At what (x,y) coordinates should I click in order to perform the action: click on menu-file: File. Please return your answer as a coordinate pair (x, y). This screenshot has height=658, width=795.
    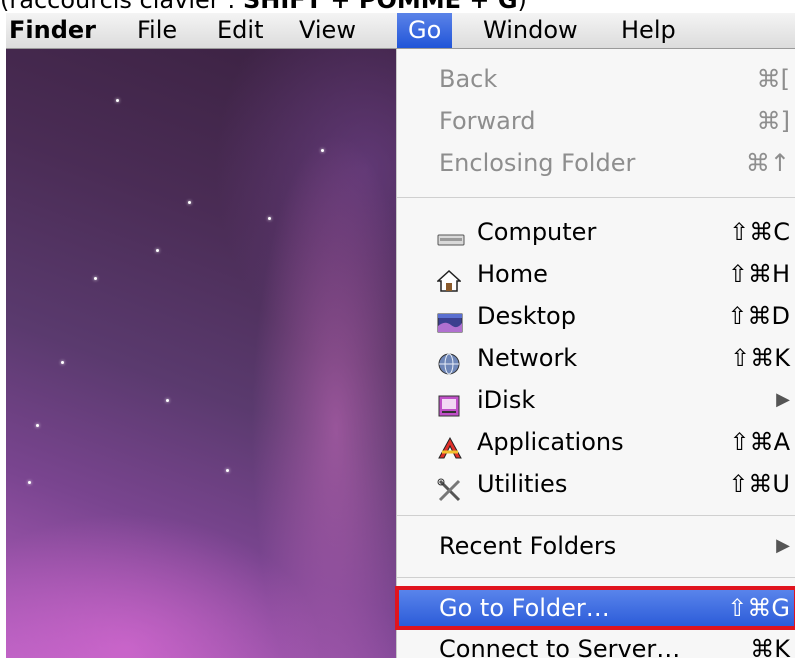
    Looking at the image, I should click on (157, 30).